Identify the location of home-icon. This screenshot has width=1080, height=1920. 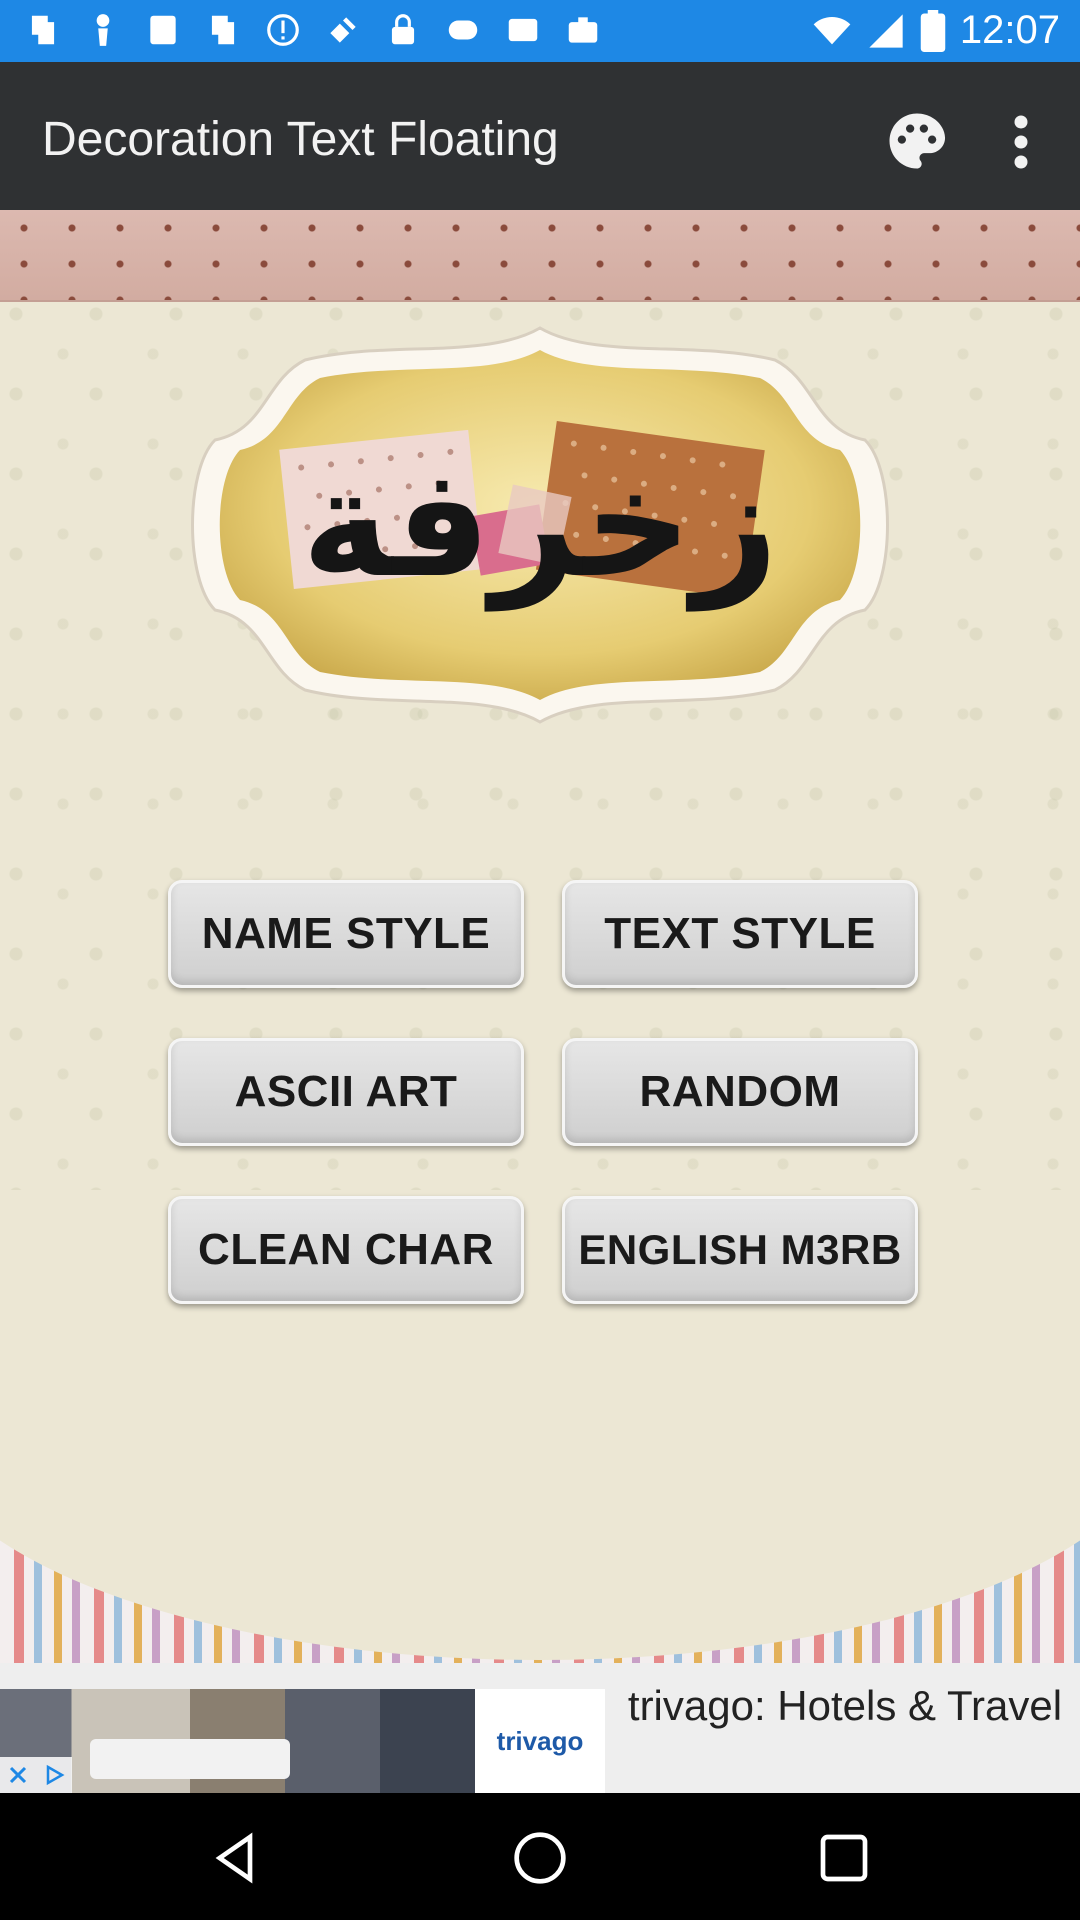
(540, 1858).